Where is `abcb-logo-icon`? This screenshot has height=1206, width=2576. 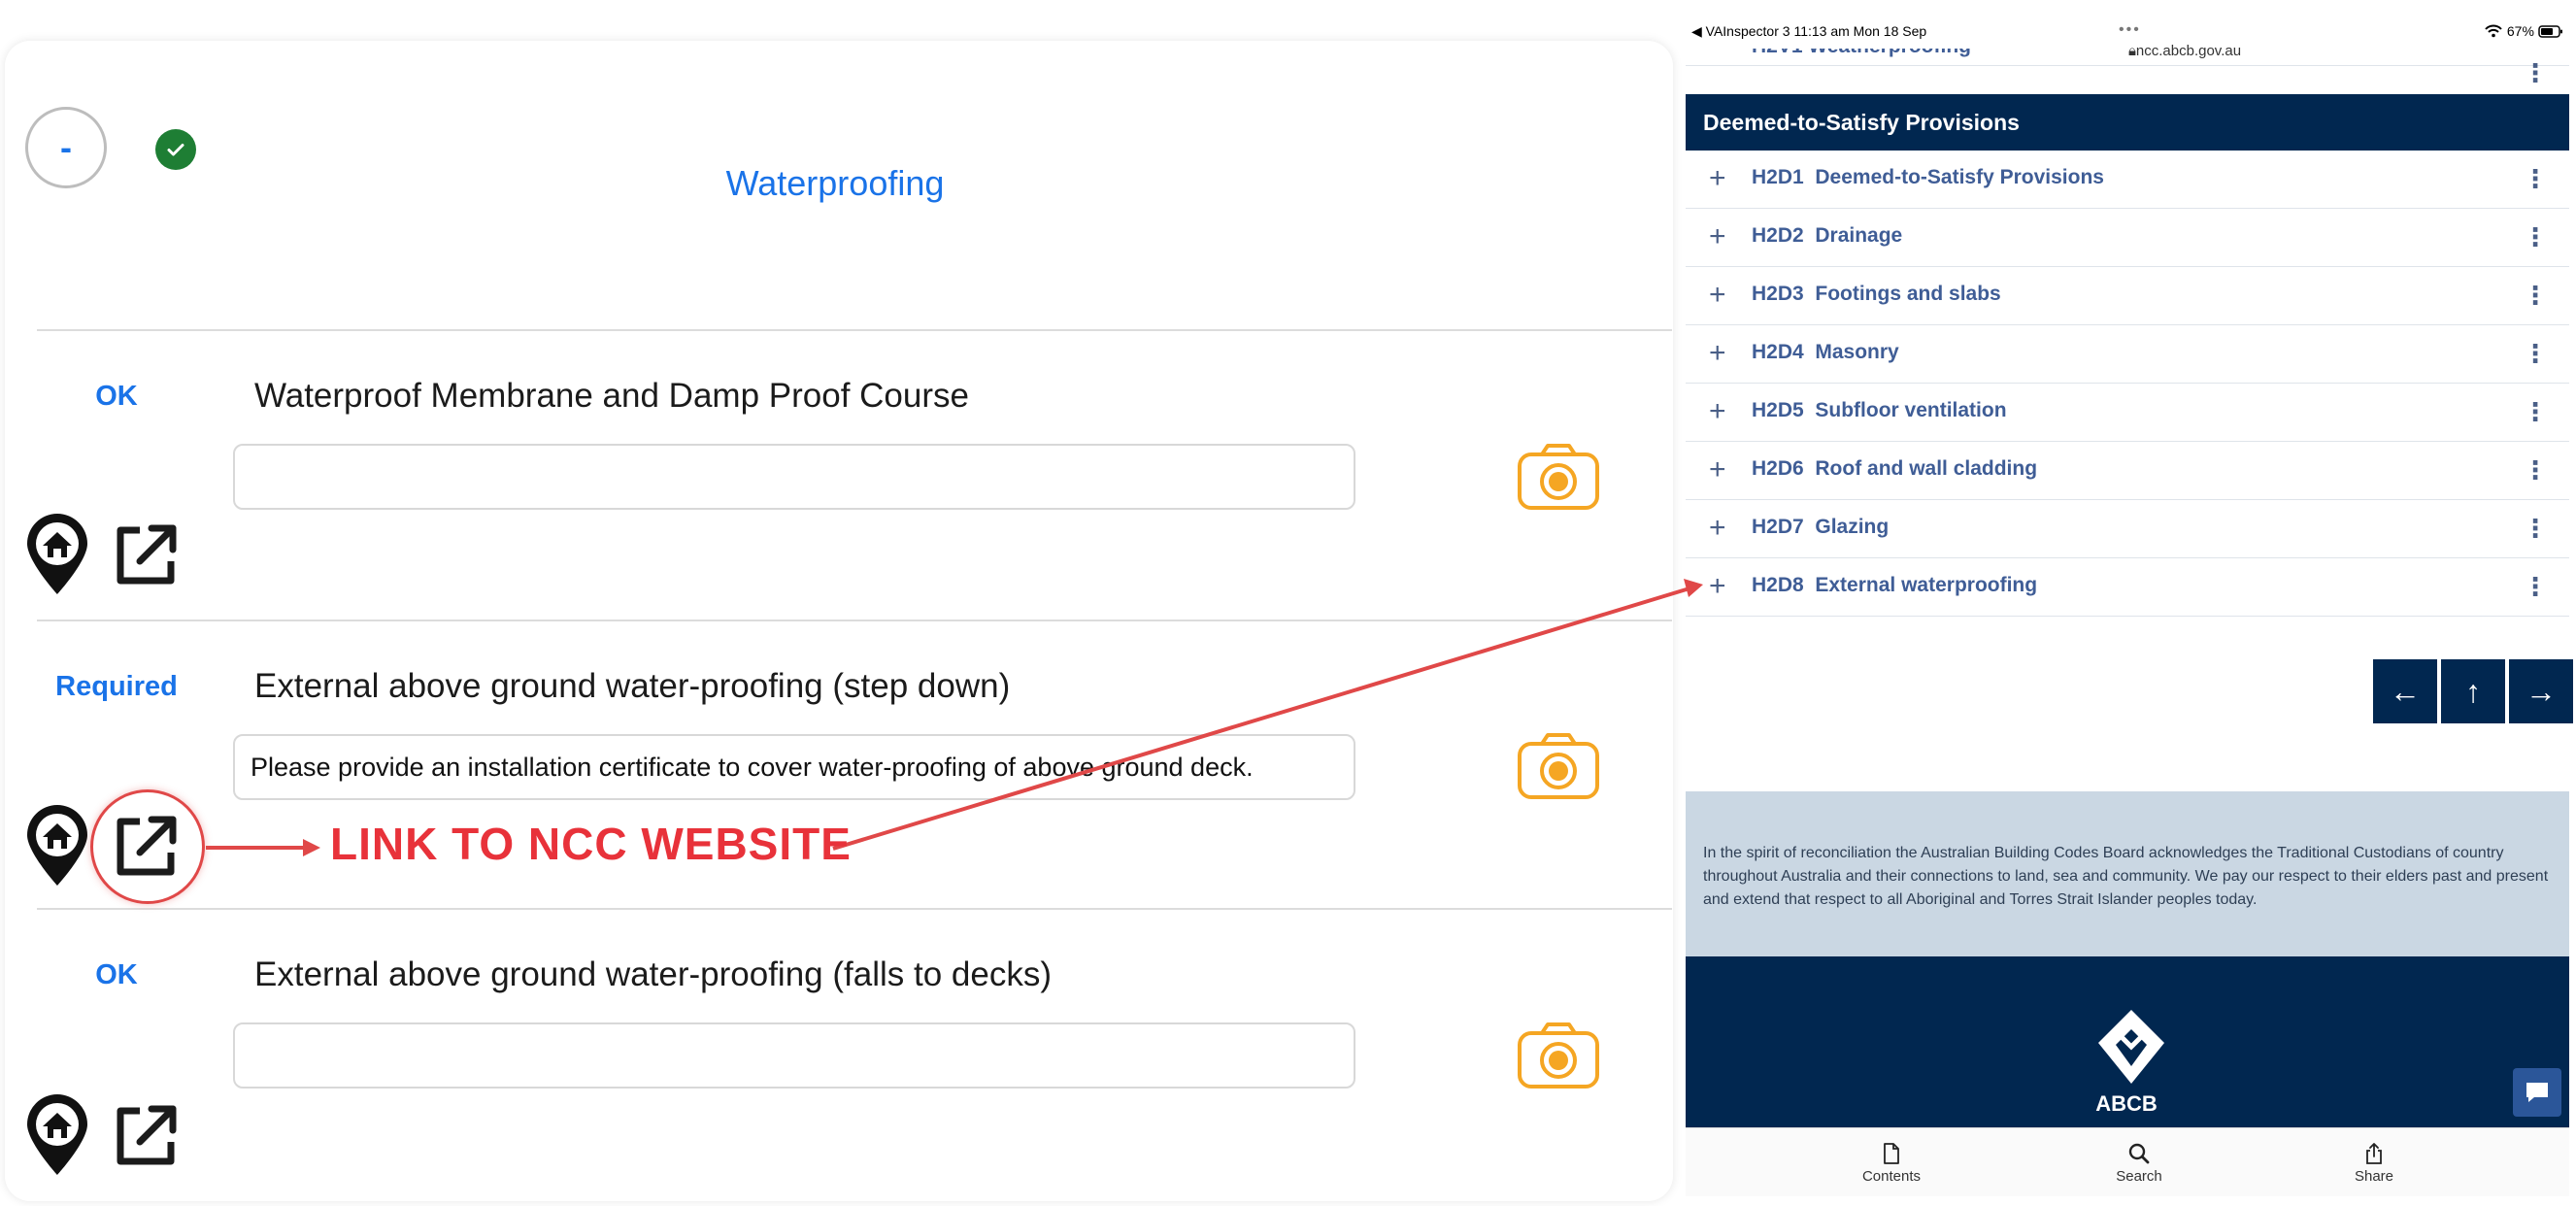 abcb-logo-icon is located at coordinates (2131, 1049).